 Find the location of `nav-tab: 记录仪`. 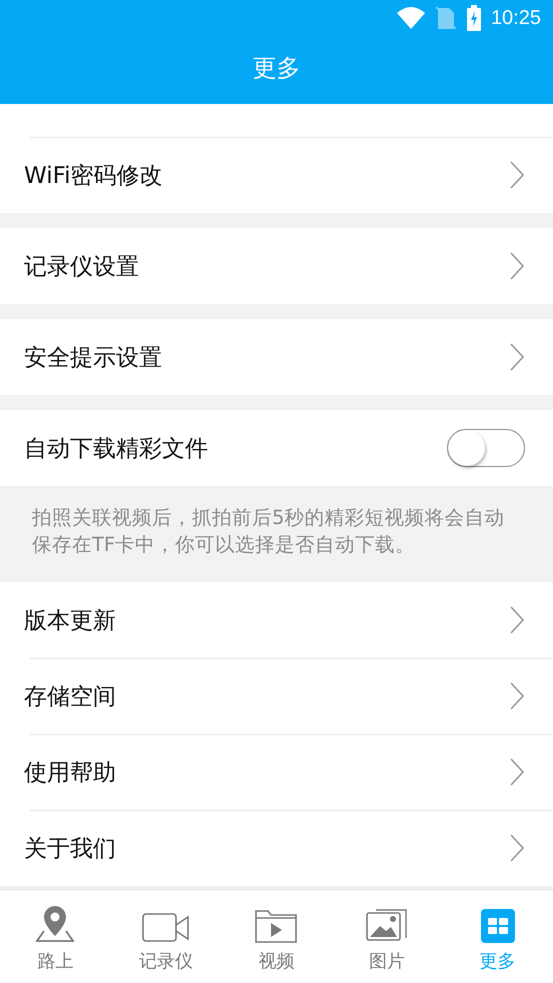

nav-tab: 记录仪 is located at coordinates (166, 936).